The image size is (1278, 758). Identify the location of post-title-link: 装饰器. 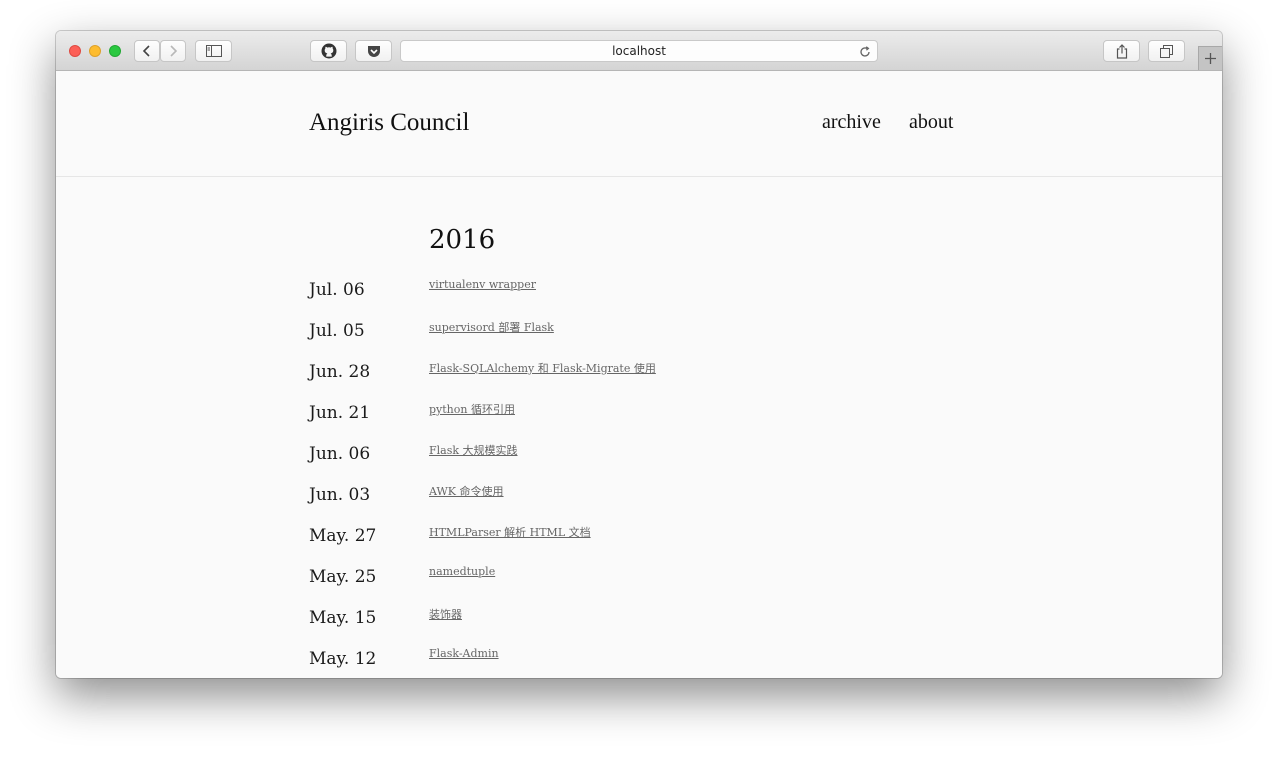
(445, 614).